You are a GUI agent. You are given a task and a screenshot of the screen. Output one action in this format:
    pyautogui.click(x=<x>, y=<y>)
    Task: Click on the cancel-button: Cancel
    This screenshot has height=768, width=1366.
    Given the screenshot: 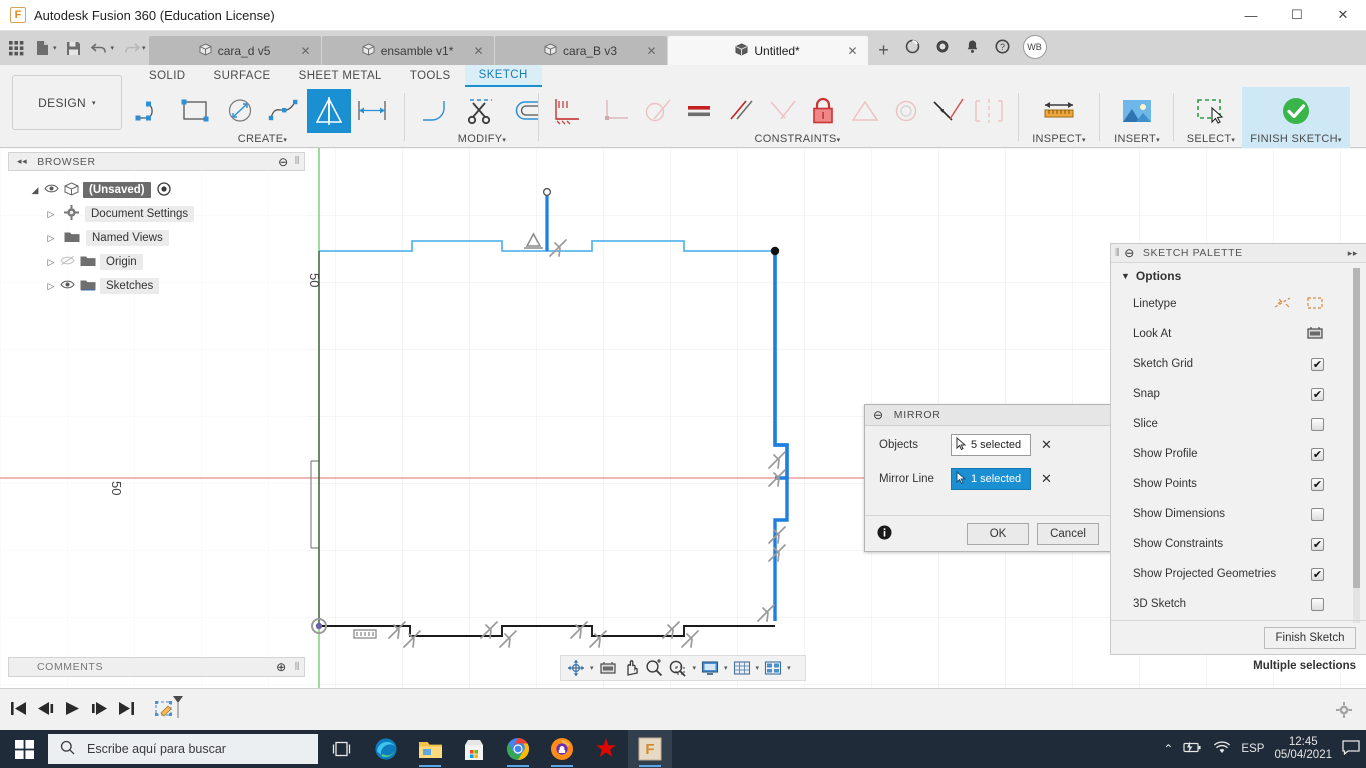 What is the action you would take?
    pyautogui.click(x=1068, y=533)
    